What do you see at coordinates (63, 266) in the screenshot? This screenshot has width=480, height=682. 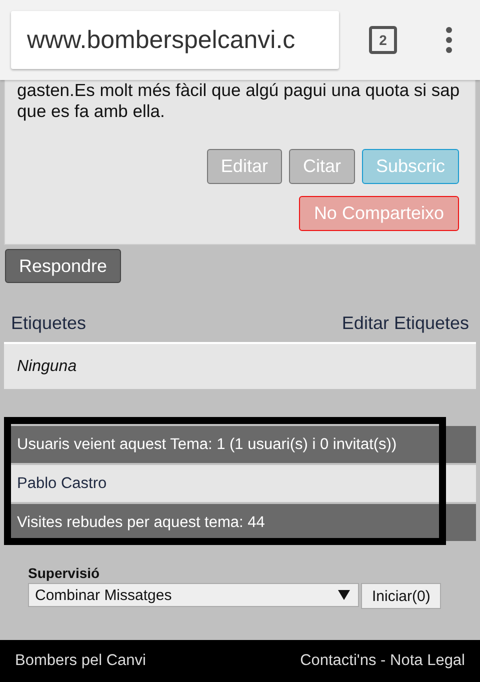 I see `reply-button: Respondre` at bounding box center [63, 266].